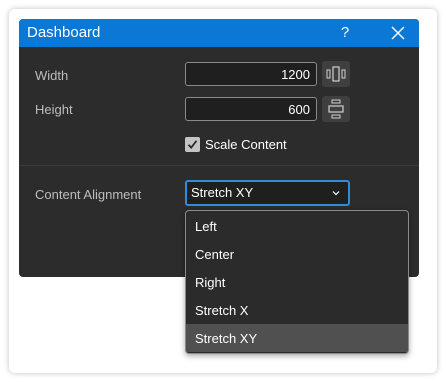 This screenshot has width=446, height=382. I want to click on dropdown-option-center: Center, so click(297, 254).